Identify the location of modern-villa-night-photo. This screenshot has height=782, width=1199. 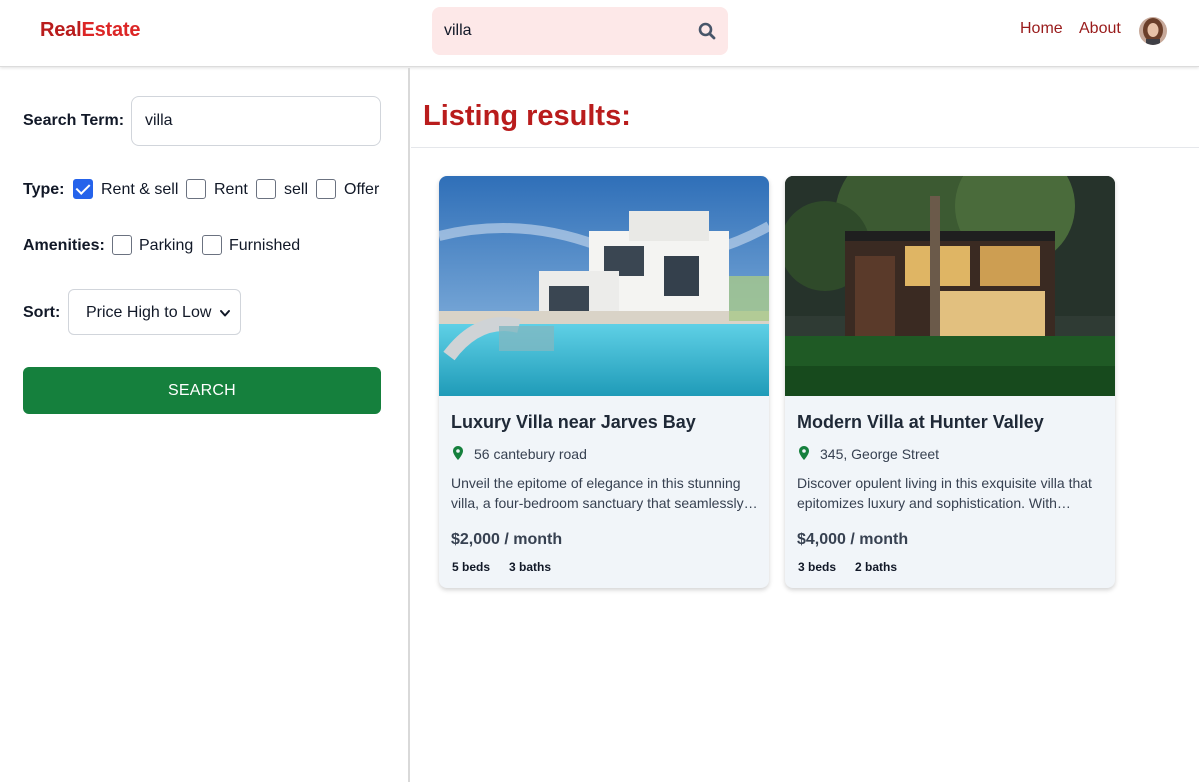
(950, 286).